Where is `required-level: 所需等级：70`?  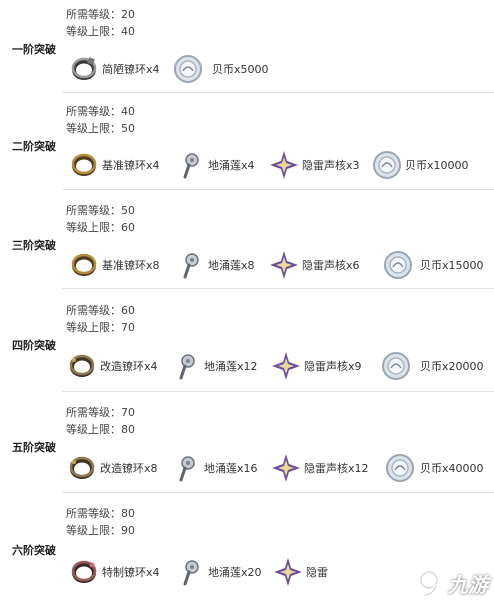
required-level: 所需等级：70 is located at coordinates (100, 412).